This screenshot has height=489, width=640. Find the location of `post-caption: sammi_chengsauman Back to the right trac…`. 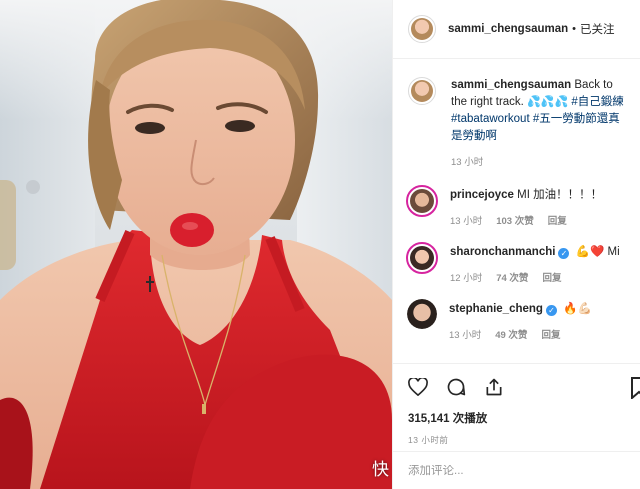

post-caption: sammi_chengsauman Back to the right trac… is located at coordinates (516, 124).